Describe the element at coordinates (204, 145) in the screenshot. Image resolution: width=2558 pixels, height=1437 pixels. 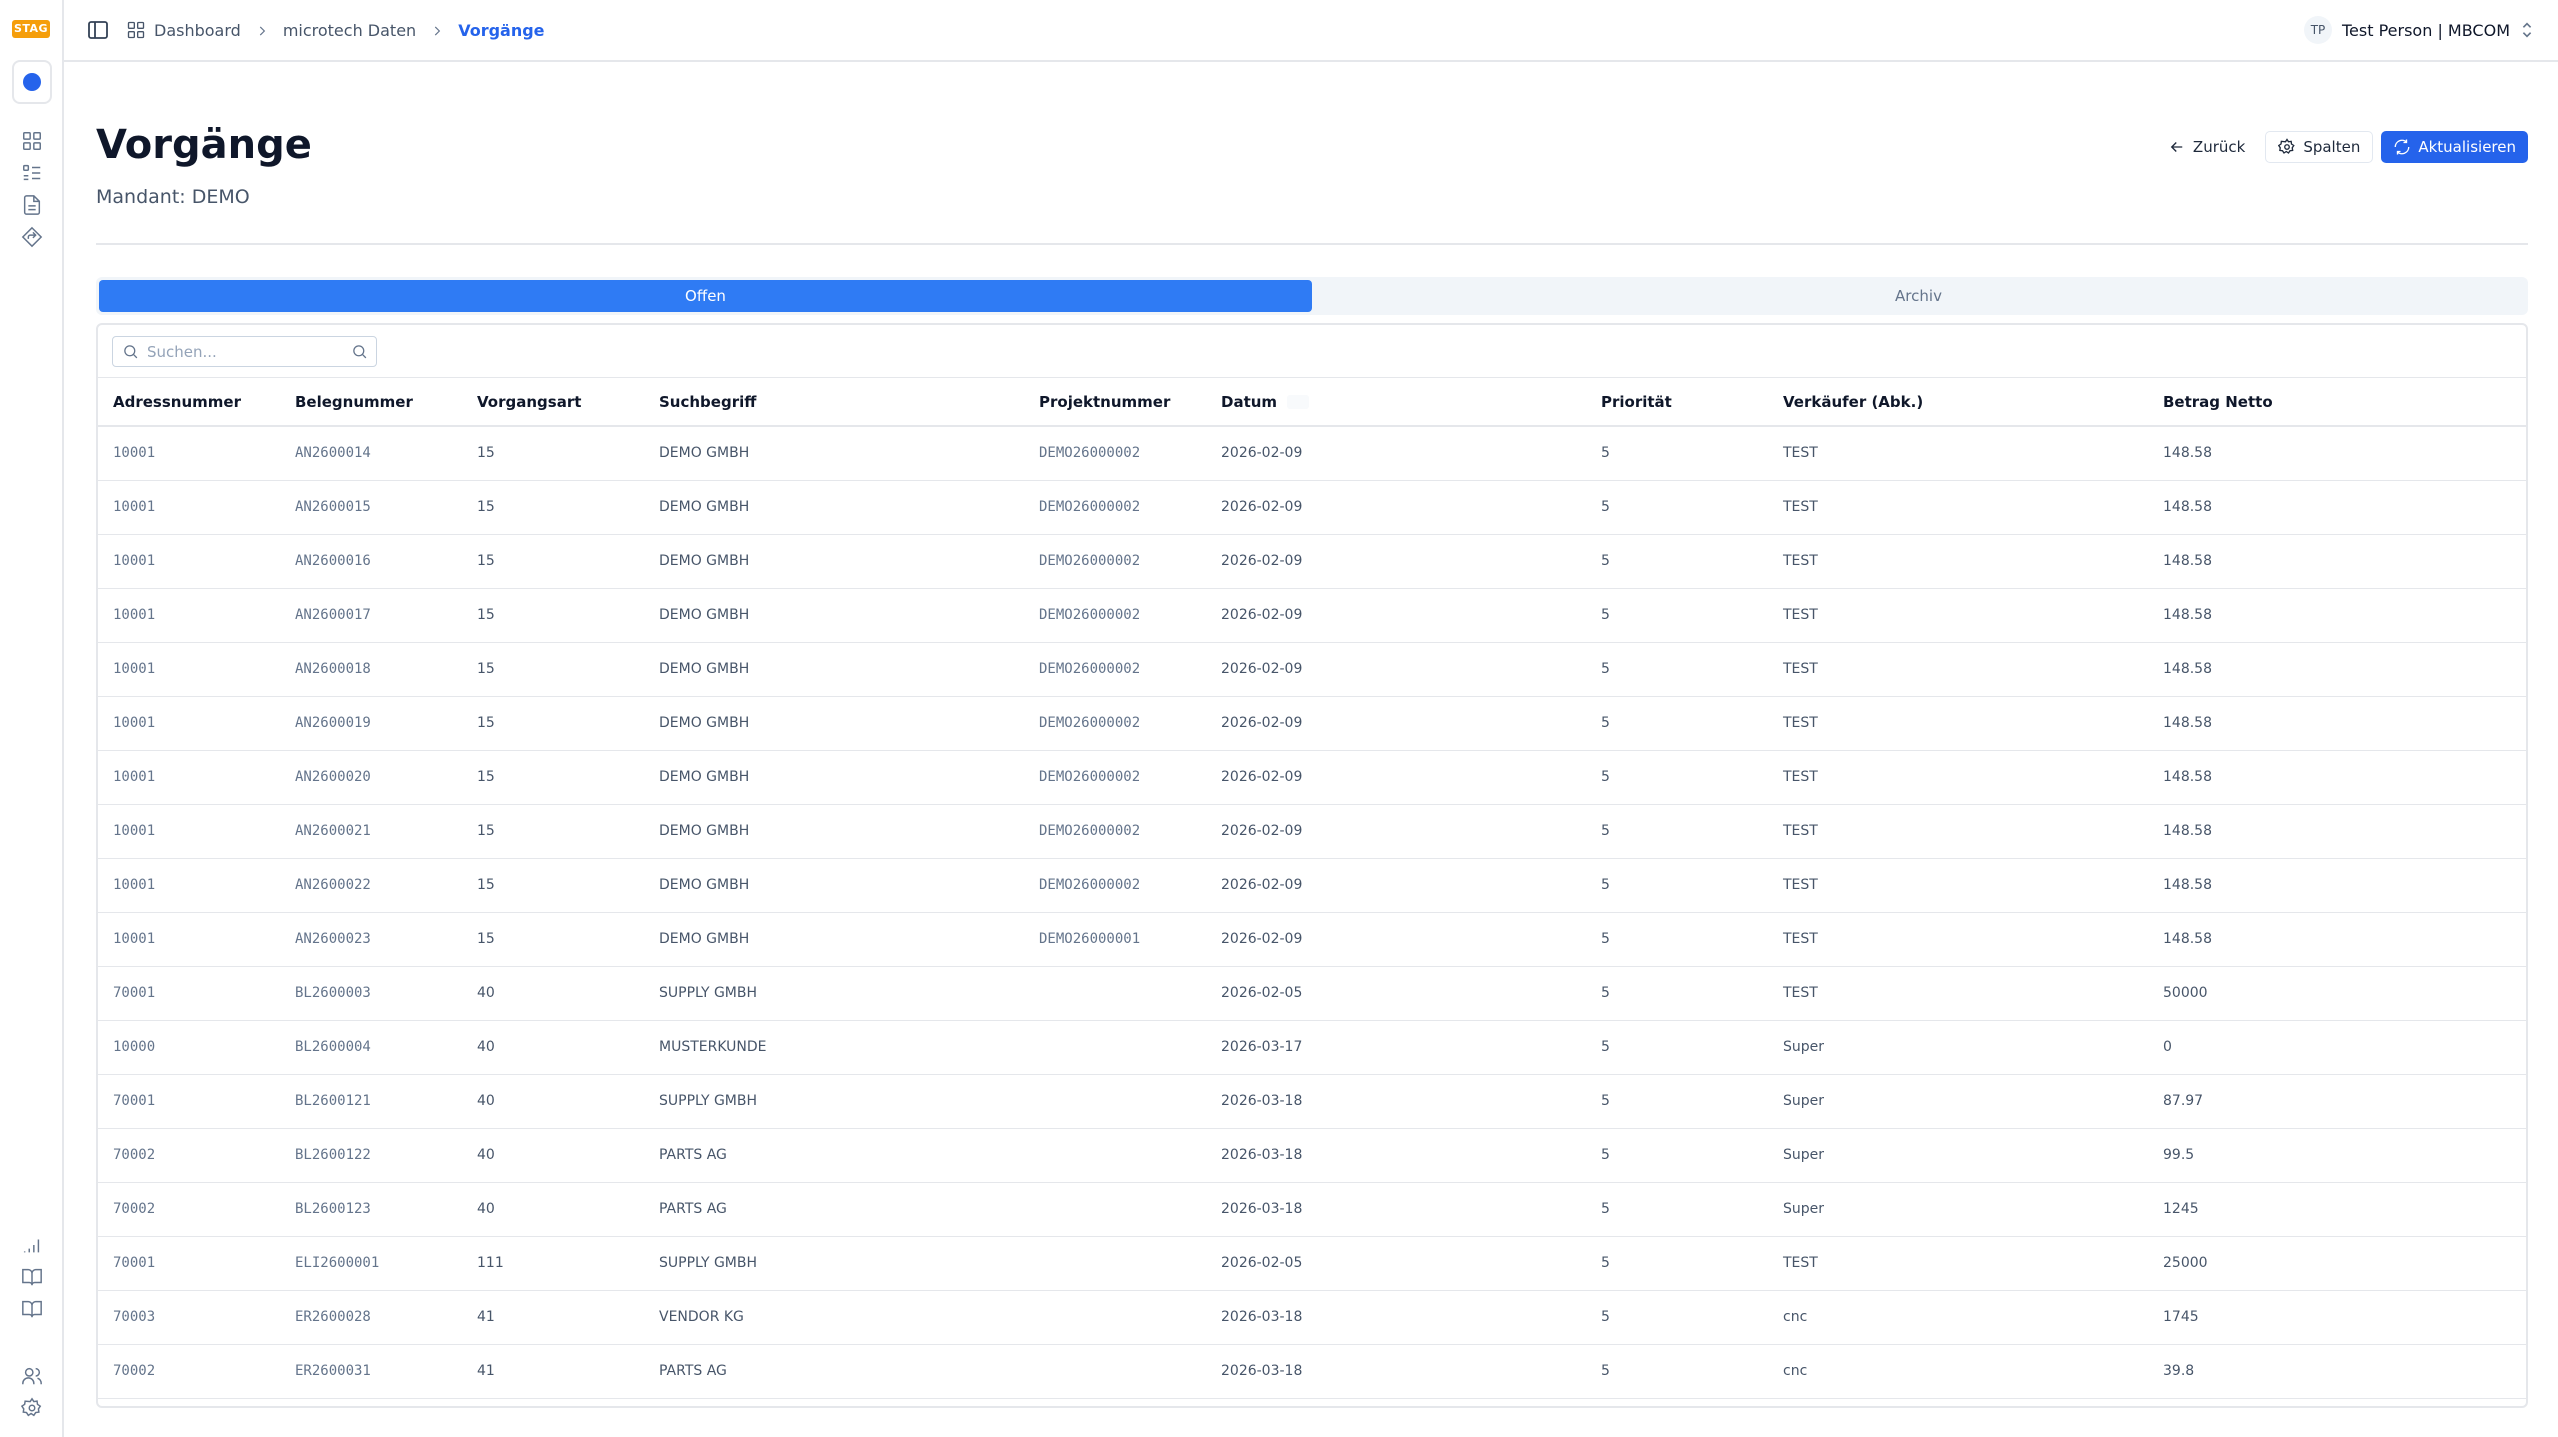
I see `page-title: Vorgänge` at that location.